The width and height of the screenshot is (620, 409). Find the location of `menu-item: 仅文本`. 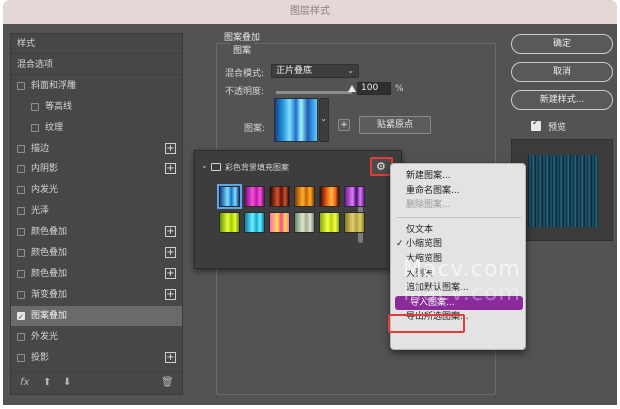

menu-item: 仅文本 is located at coordinates (459, 230).